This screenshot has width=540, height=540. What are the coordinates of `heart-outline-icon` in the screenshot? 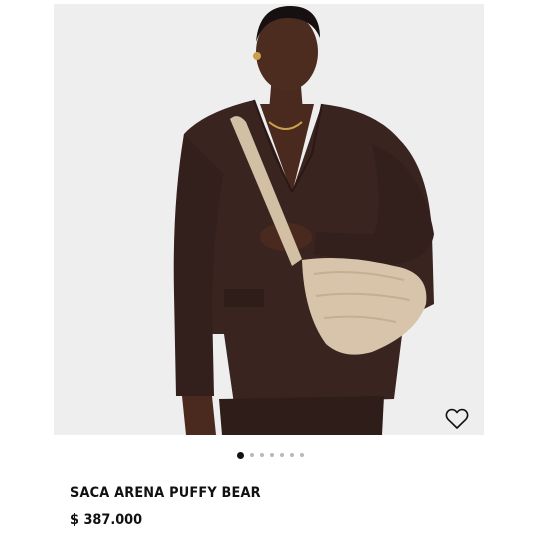 It's located at (457, 418).